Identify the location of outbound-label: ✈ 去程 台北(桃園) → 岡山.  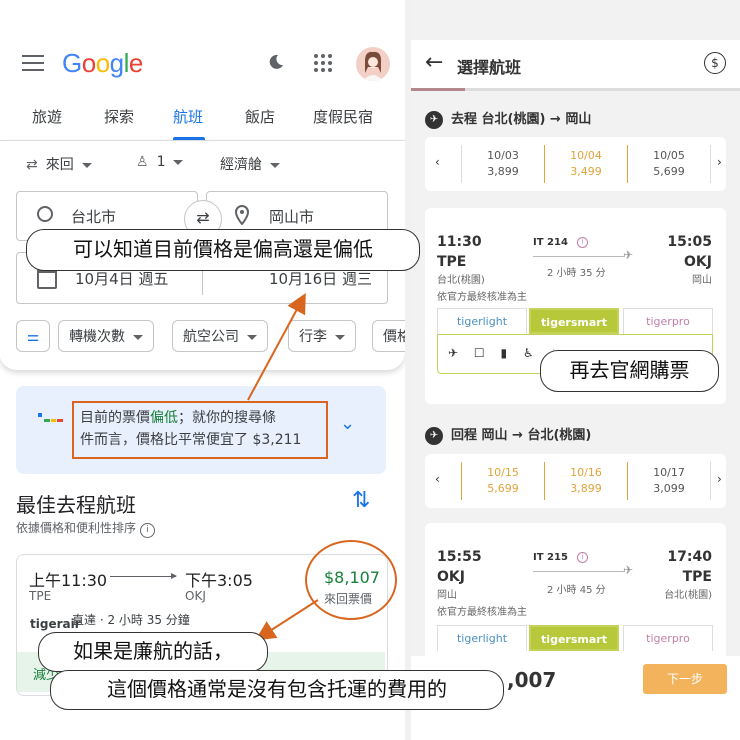
(508, 118).